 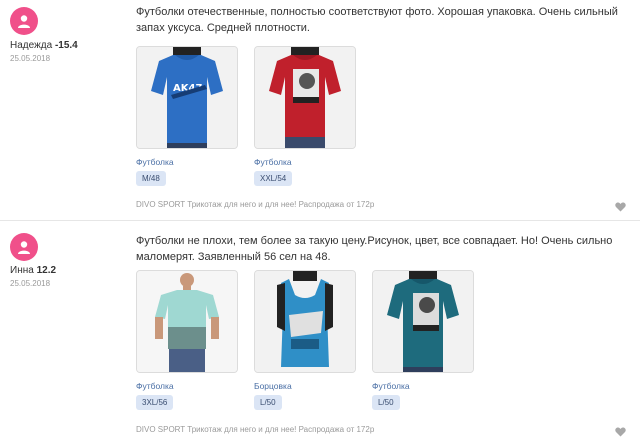 What do you see at coordinates (305, 386) in the screenshot?
I see `product-type: Борцовка` at bounding box center [305, 386].